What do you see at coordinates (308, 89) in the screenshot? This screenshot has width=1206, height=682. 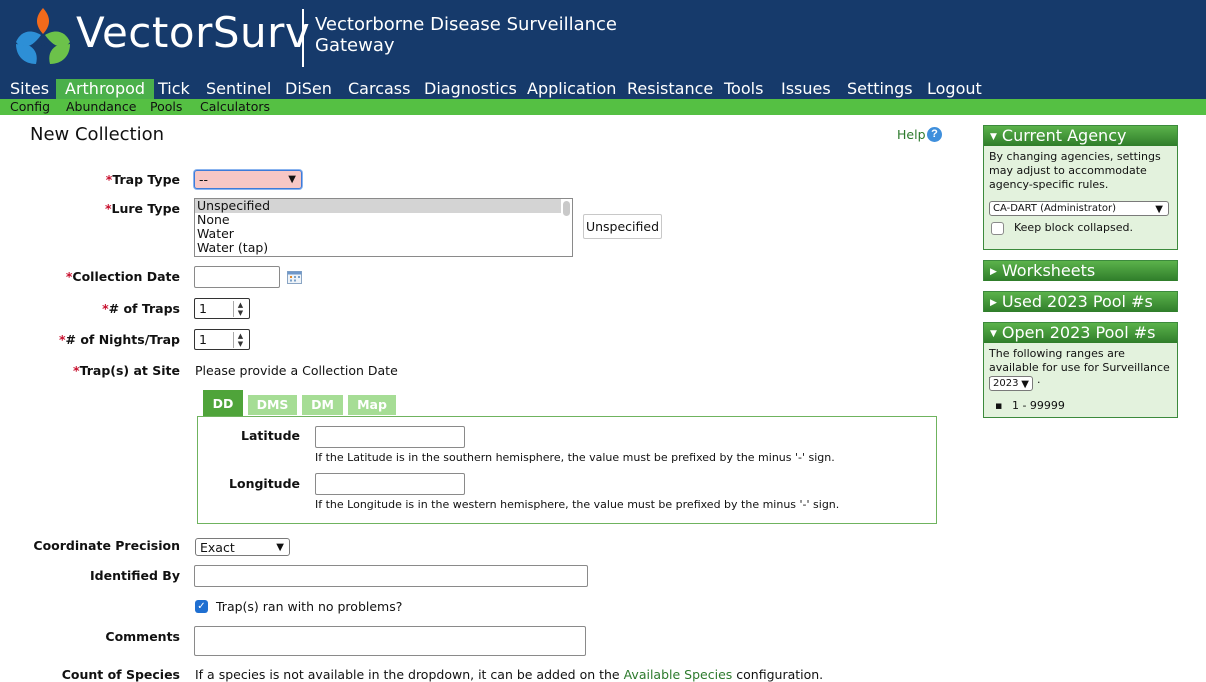 I see `nav-disen: DiSen` at bounding box center [308, 89].